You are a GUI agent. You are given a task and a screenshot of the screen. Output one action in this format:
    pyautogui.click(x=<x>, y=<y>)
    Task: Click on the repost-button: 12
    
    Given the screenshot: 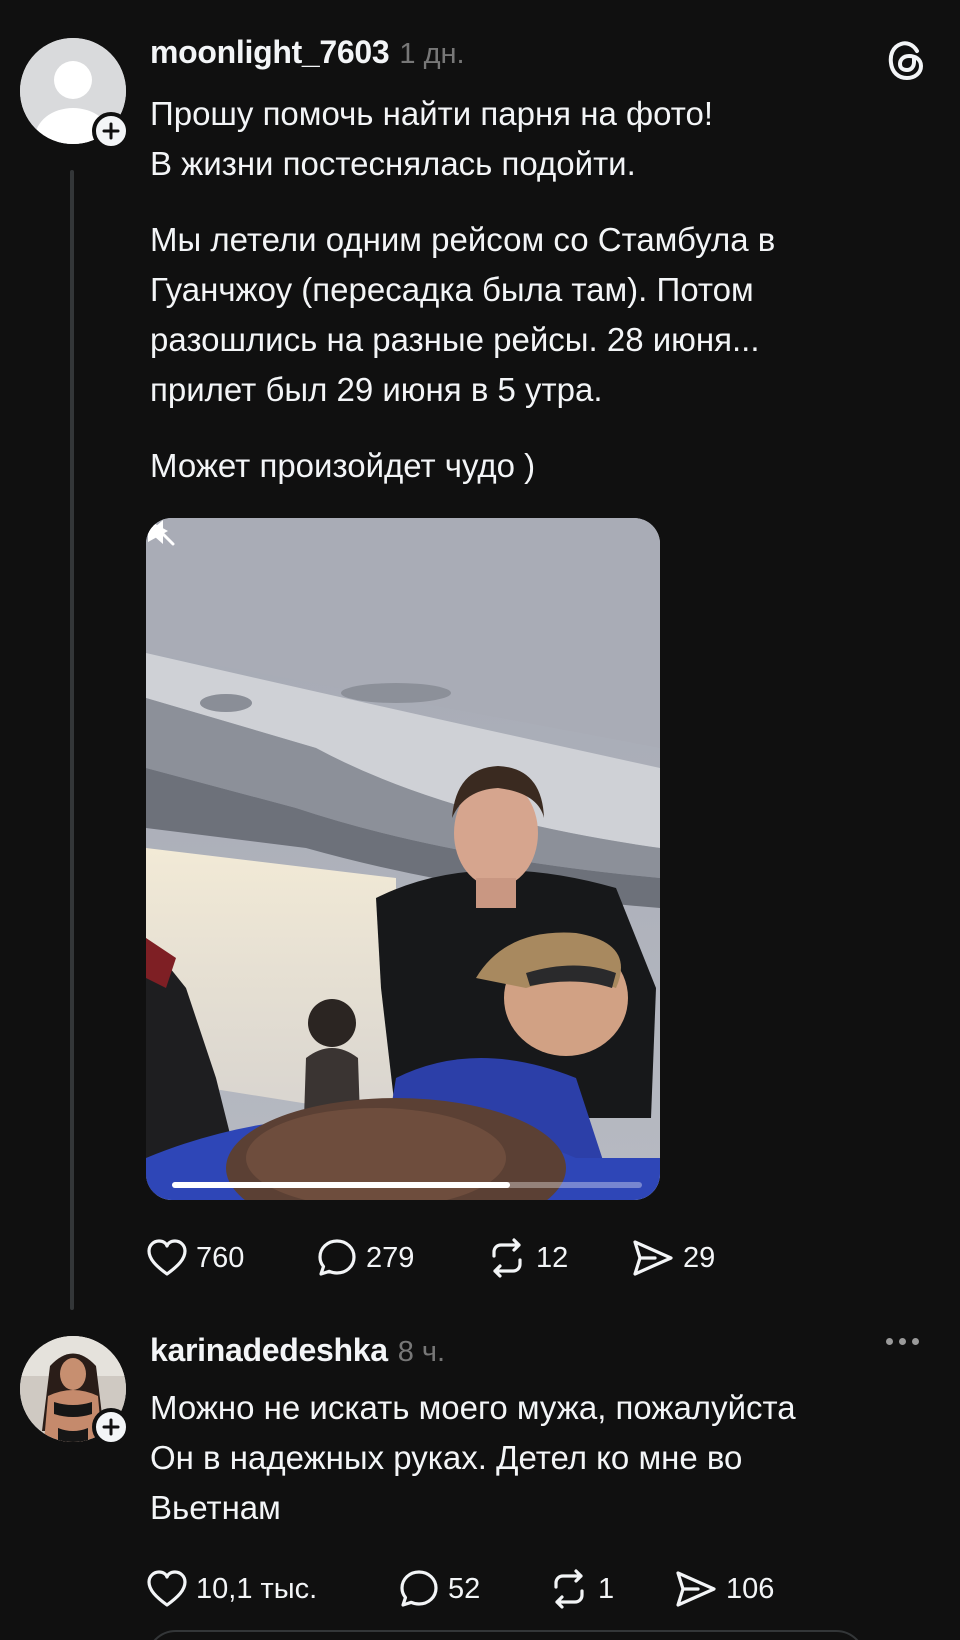 What is the action you would take?
    pyautogui.click(x=558, y=1258)
    